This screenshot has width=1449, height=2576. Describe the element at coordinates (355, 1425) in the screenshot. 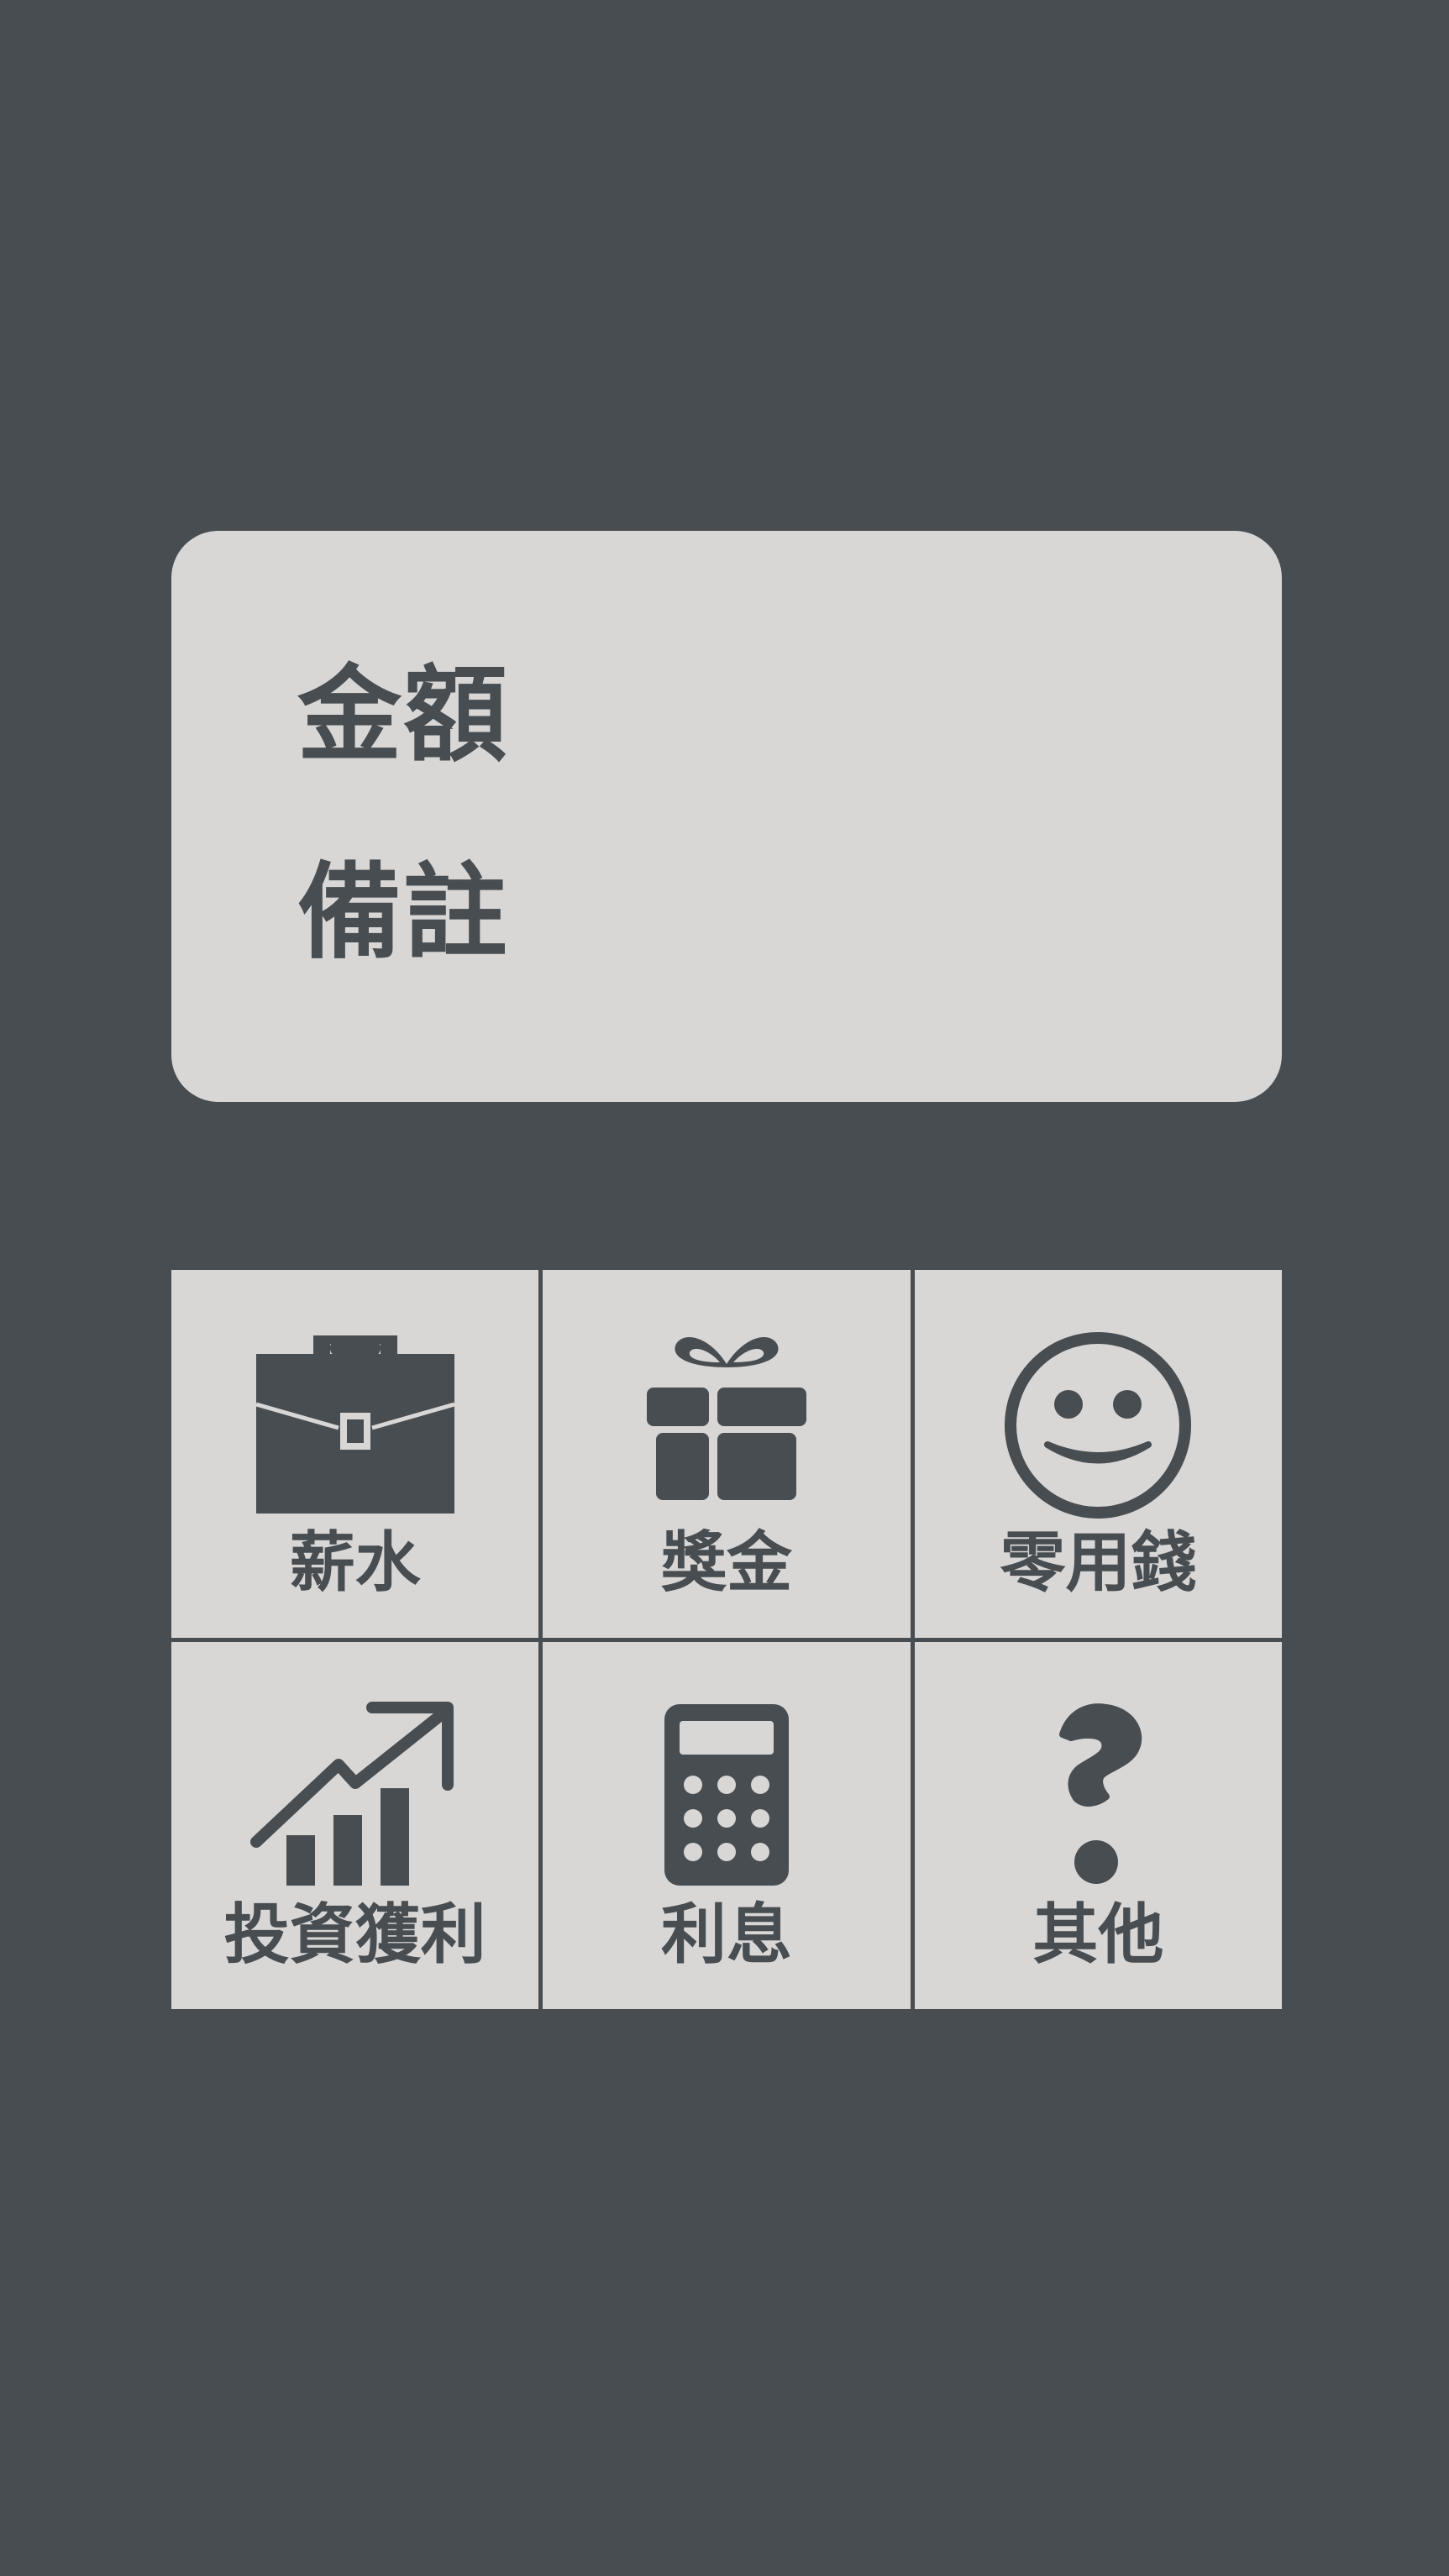

I see `briefcase-icon` at that location.